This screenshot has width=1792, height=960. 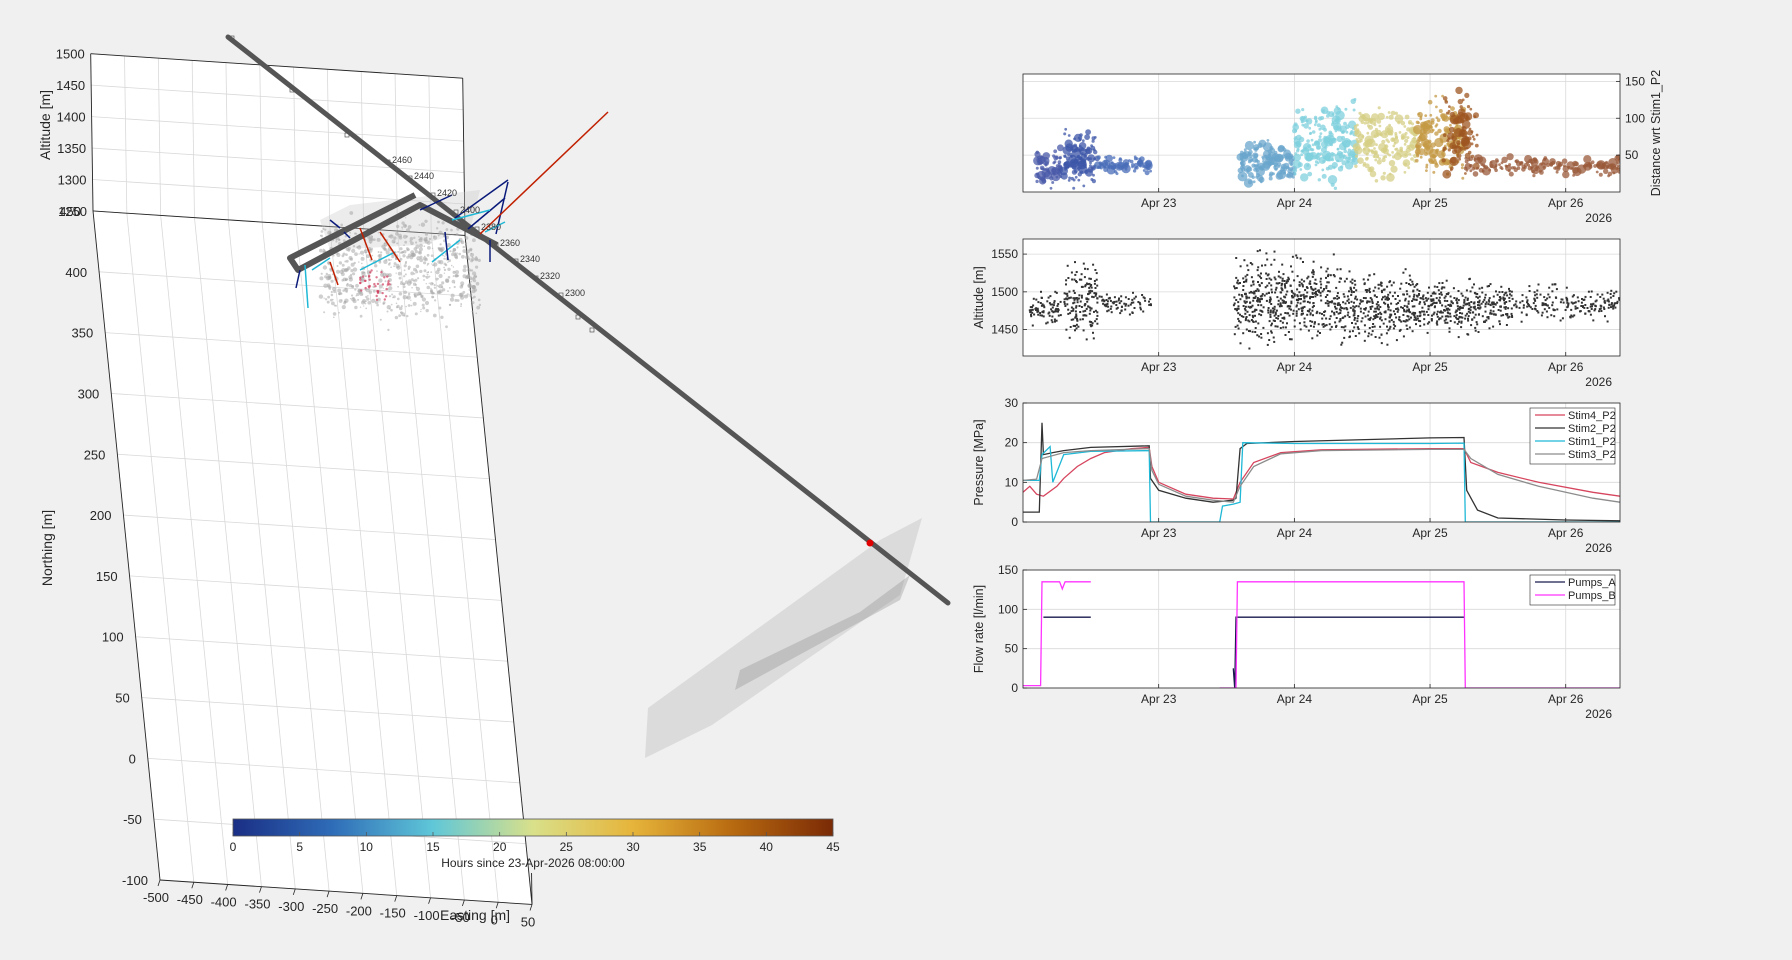 I want to click on northing-tick-label: 400, so click(x=76, y=272).